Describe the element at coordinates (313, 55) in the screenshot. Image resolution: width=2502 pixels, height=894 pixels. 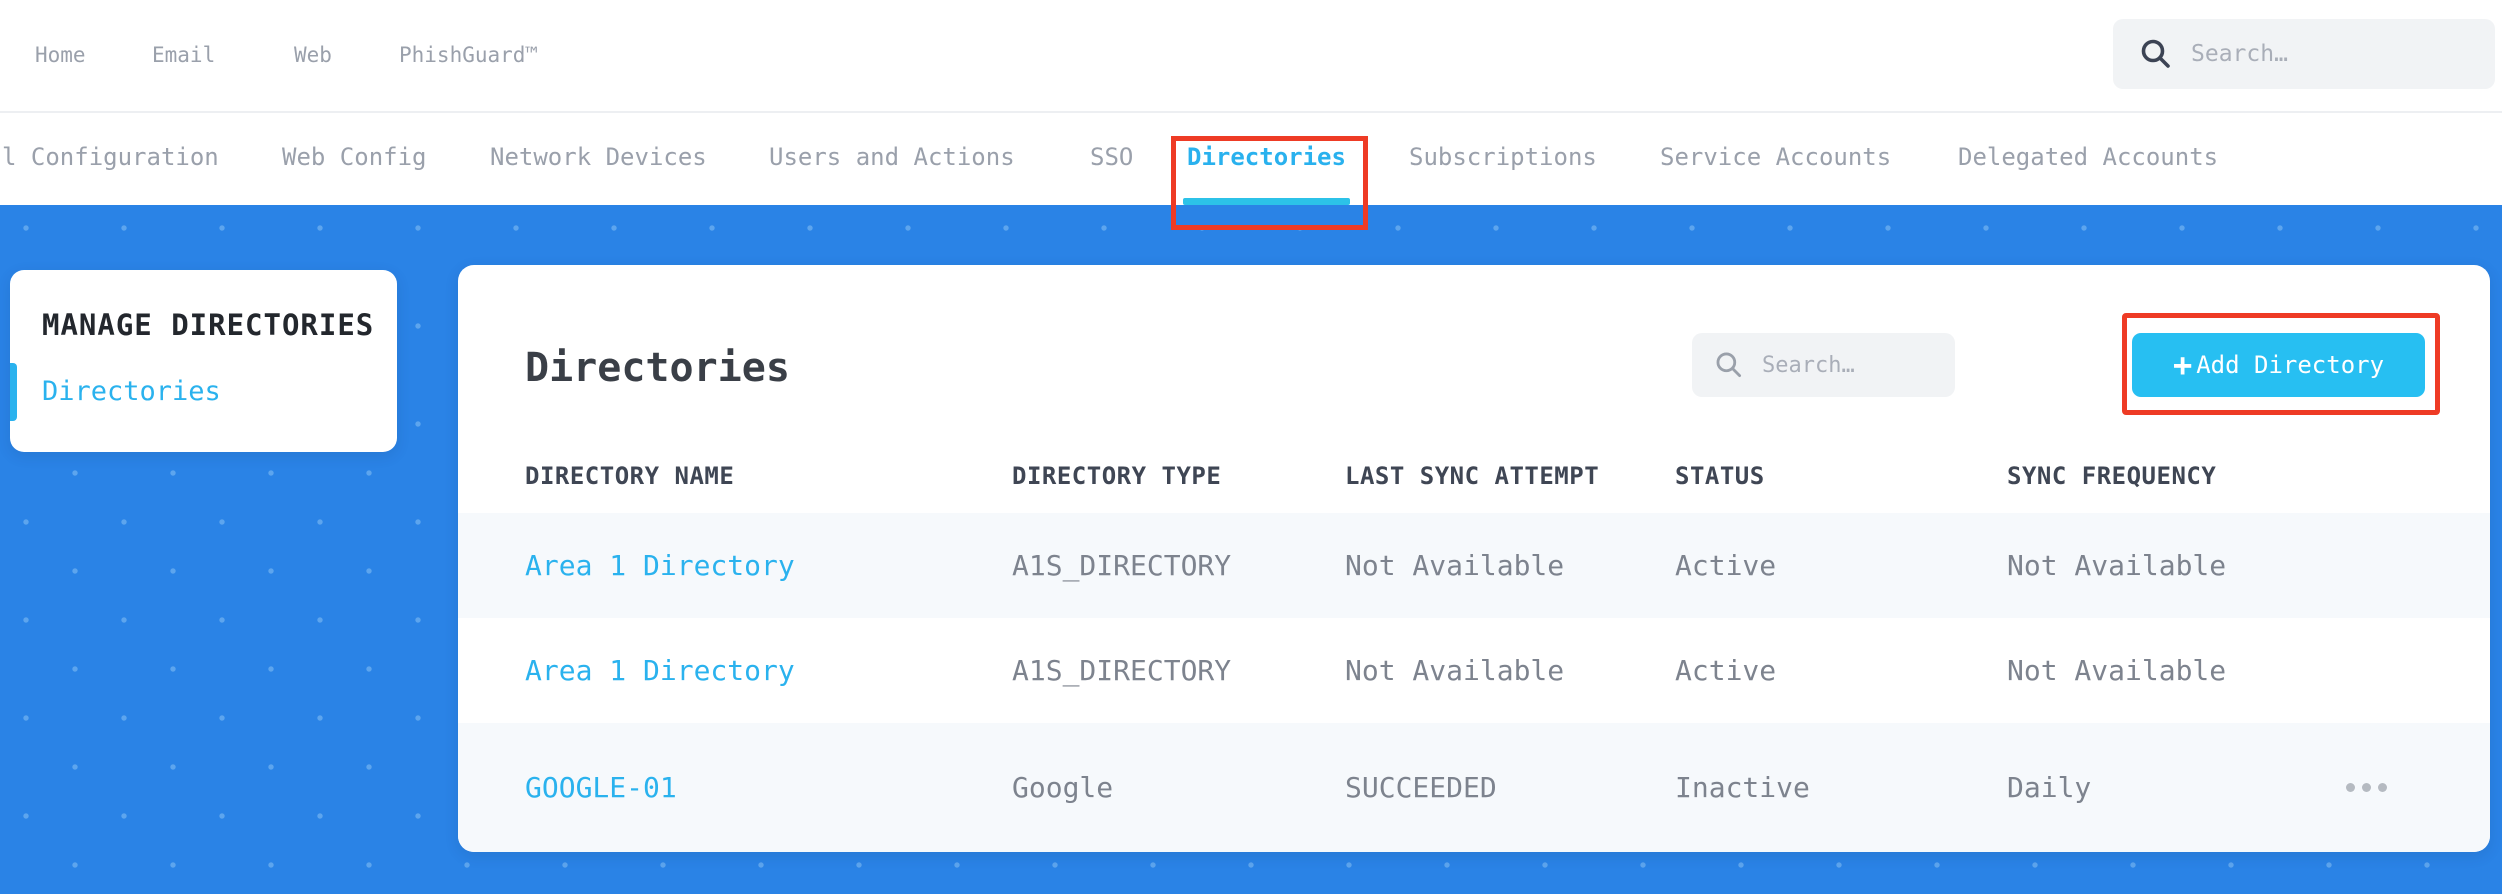
I see `nav-item-web: Web` at that location.